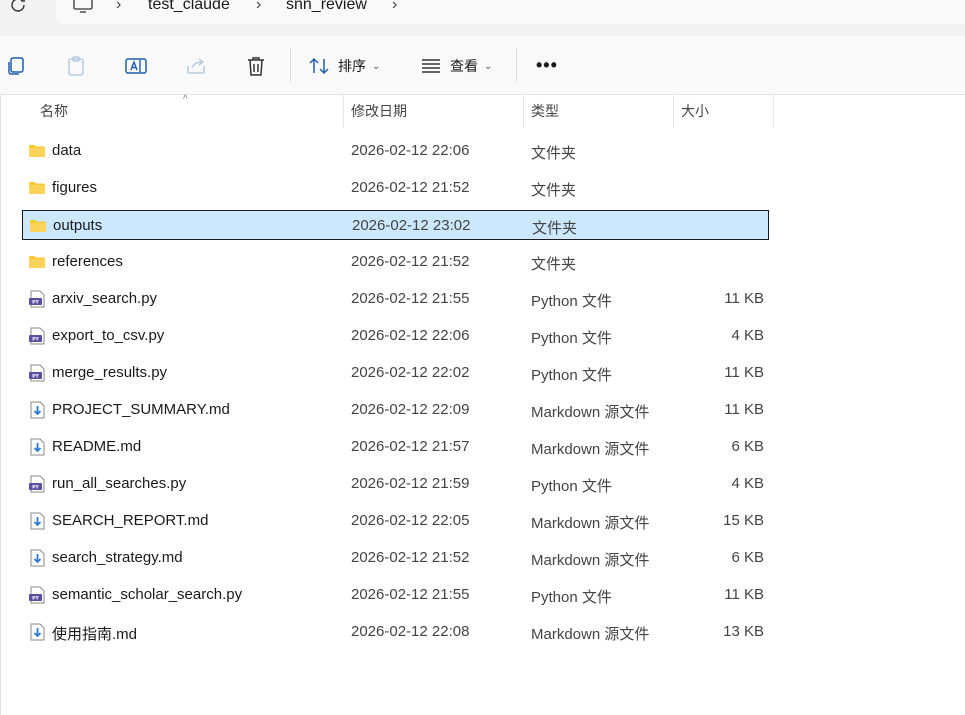 The image size is (965, 715). I want to click on file-name: references, so click(87, 261).